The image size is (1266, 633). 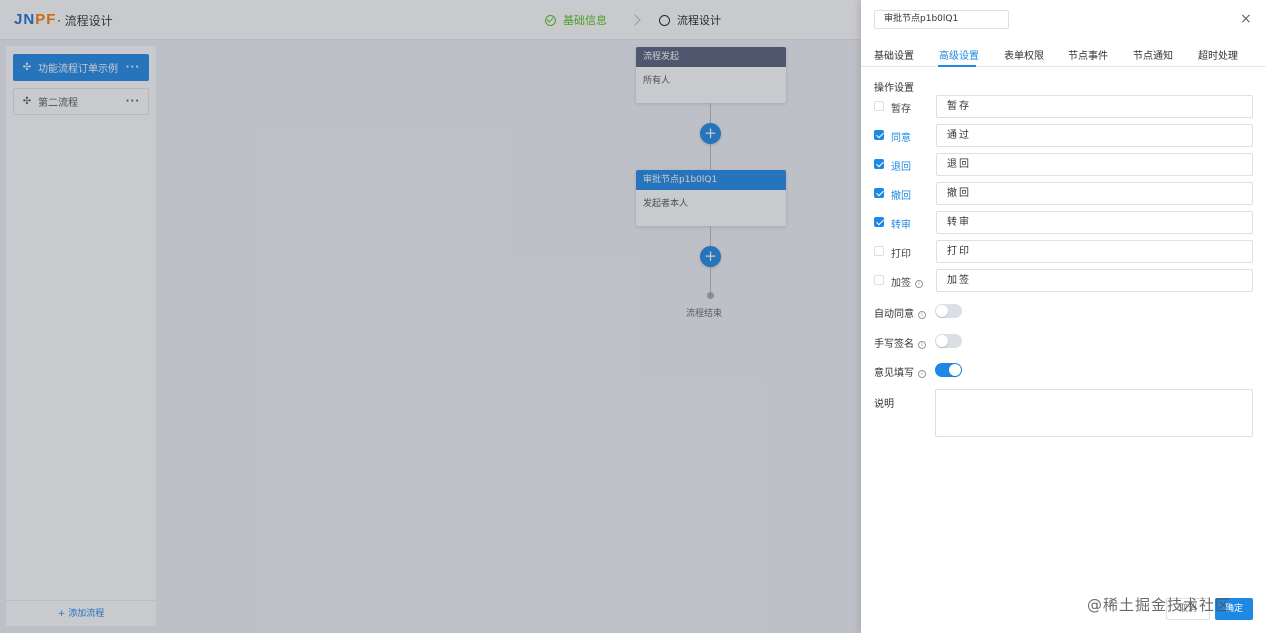 I want to click on operation-label: 加签 i, so click(x=907, y=281).